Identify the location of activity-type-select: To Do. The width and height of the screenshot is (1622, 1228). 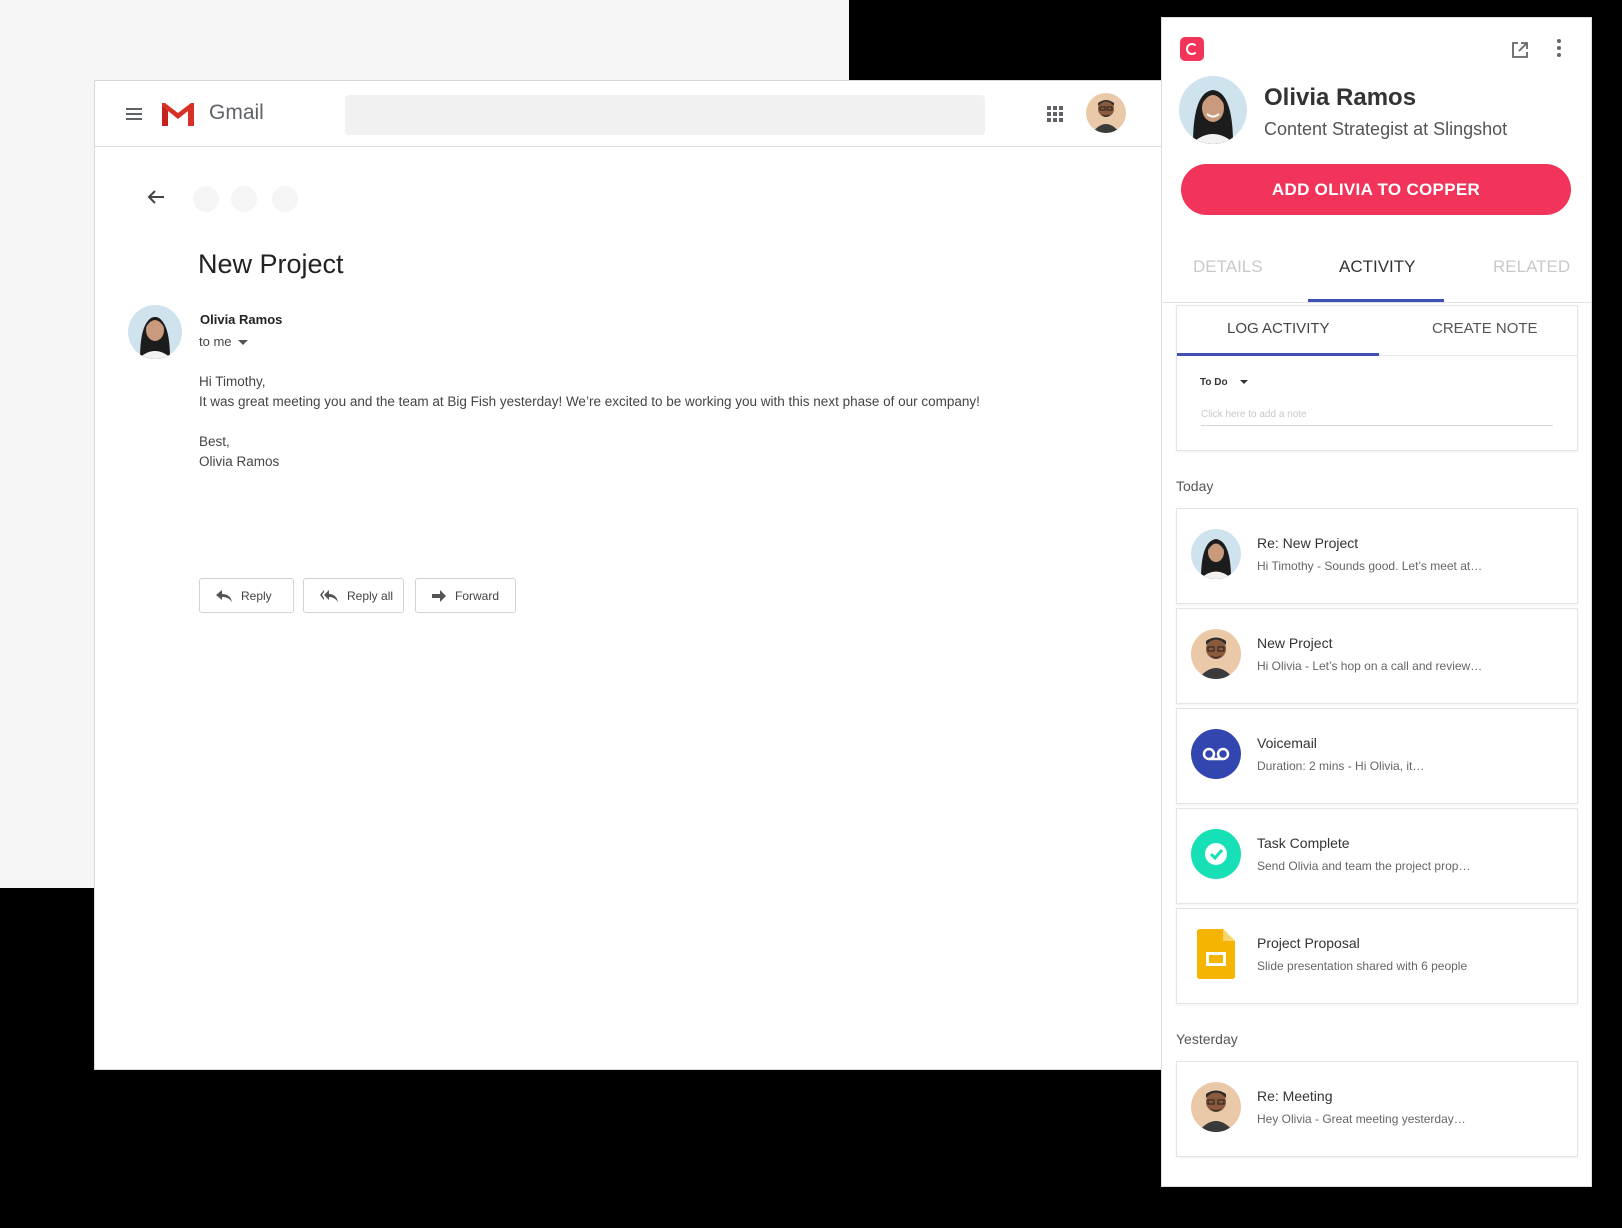
(1224, 382).